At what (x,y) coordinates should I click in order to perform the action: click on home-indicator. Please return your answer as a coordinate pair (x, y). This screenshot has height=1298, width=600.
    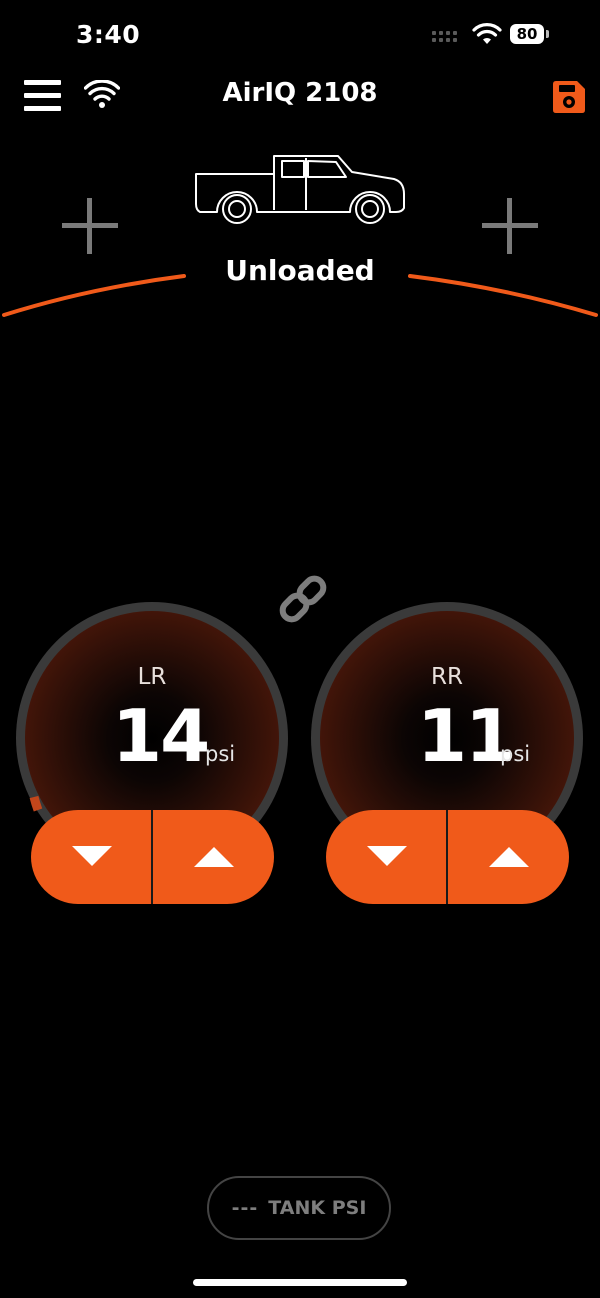
    Looking at the image, I should click on (300, 1282).